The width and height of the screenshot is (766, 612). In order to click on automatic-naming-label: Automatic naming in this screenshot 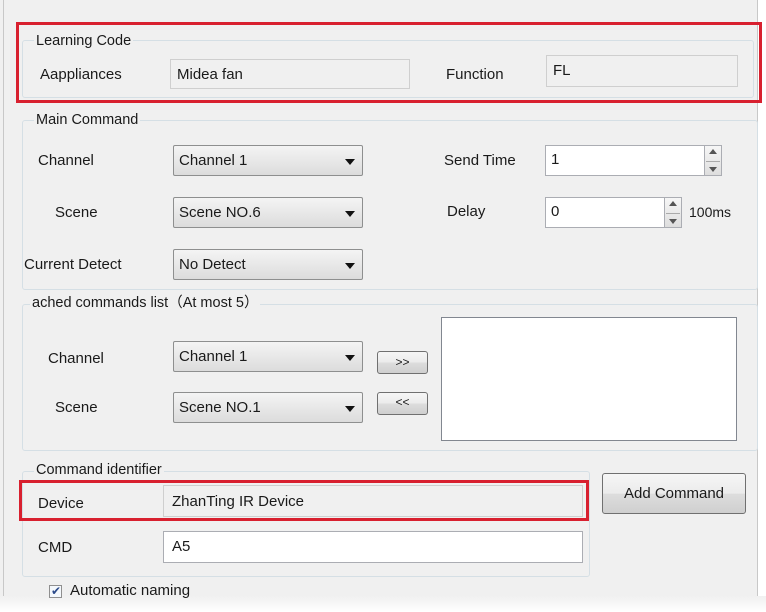, I will do `click(130, 590)`.